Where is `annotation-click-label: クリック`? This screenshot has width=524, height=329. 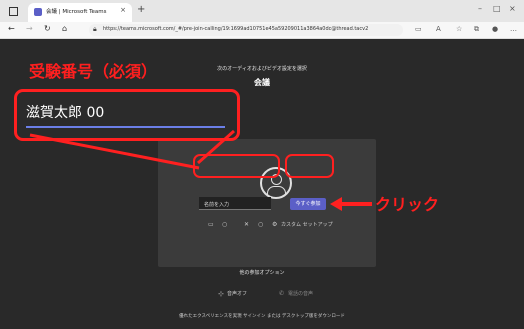
annotation-click-label: クリック is located at coordinates (407, 204).